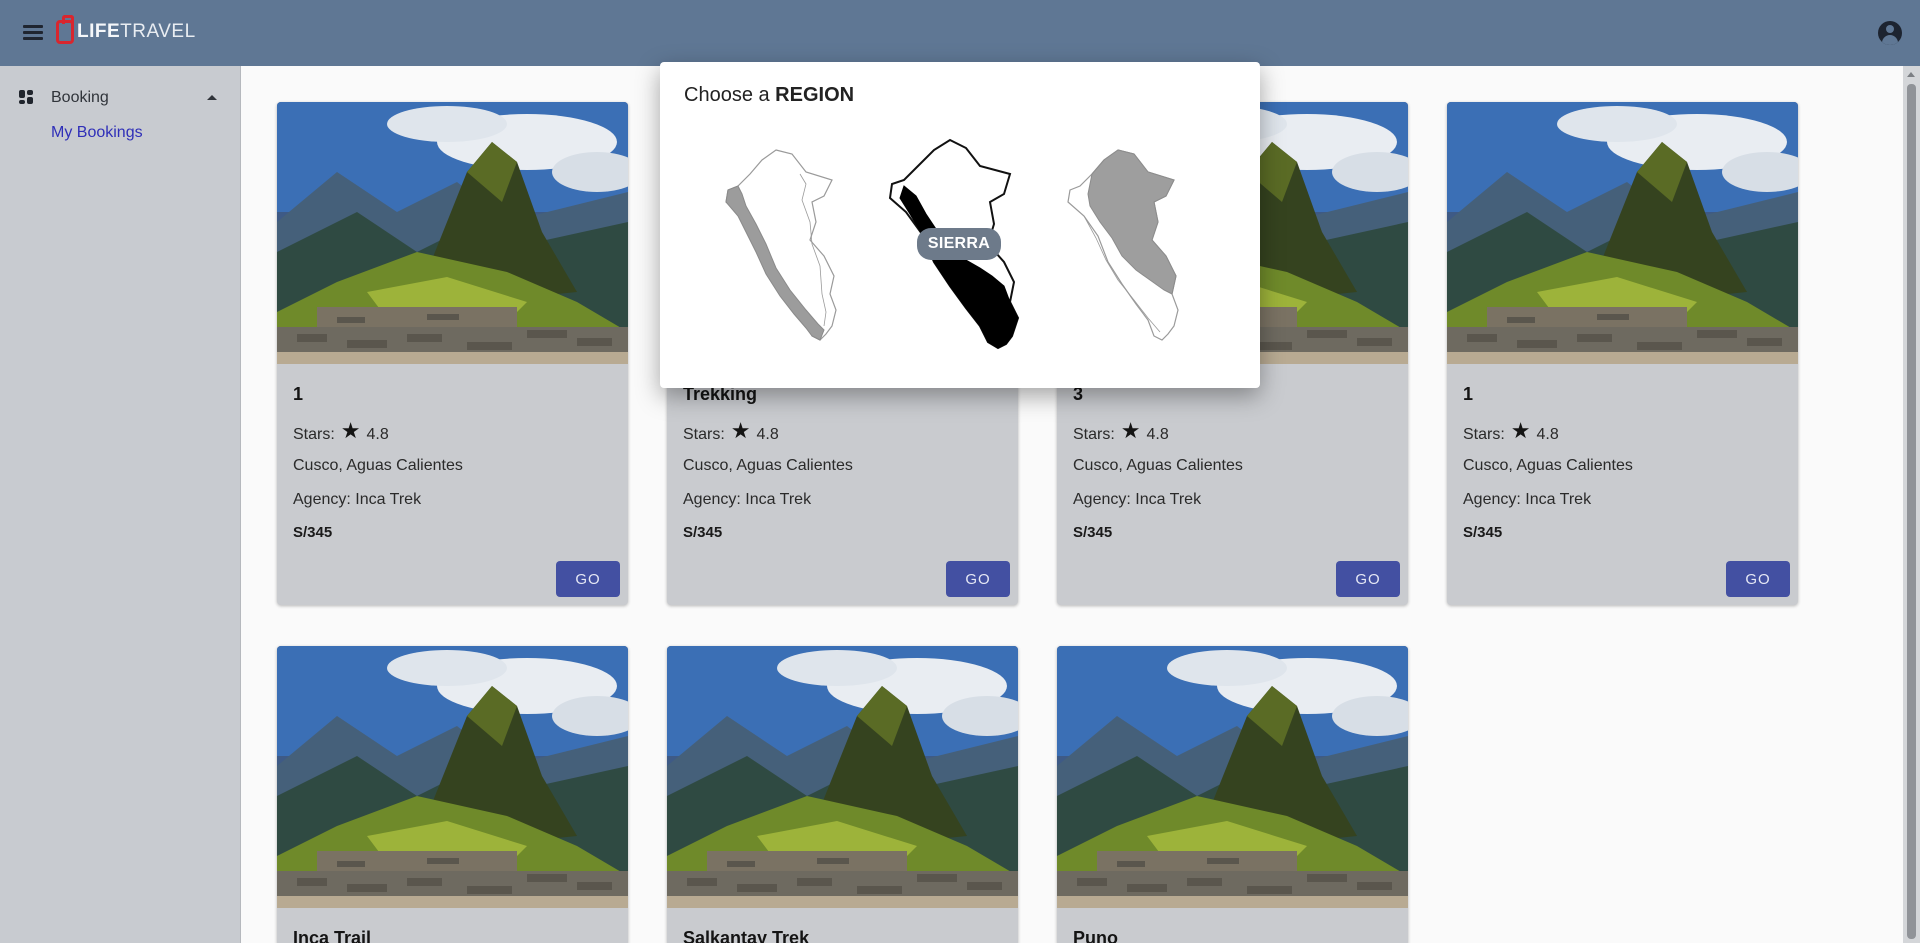 This screenshot has width=1920, height=943. I want to click on card-title: Inca Trail, so click(332, 935).